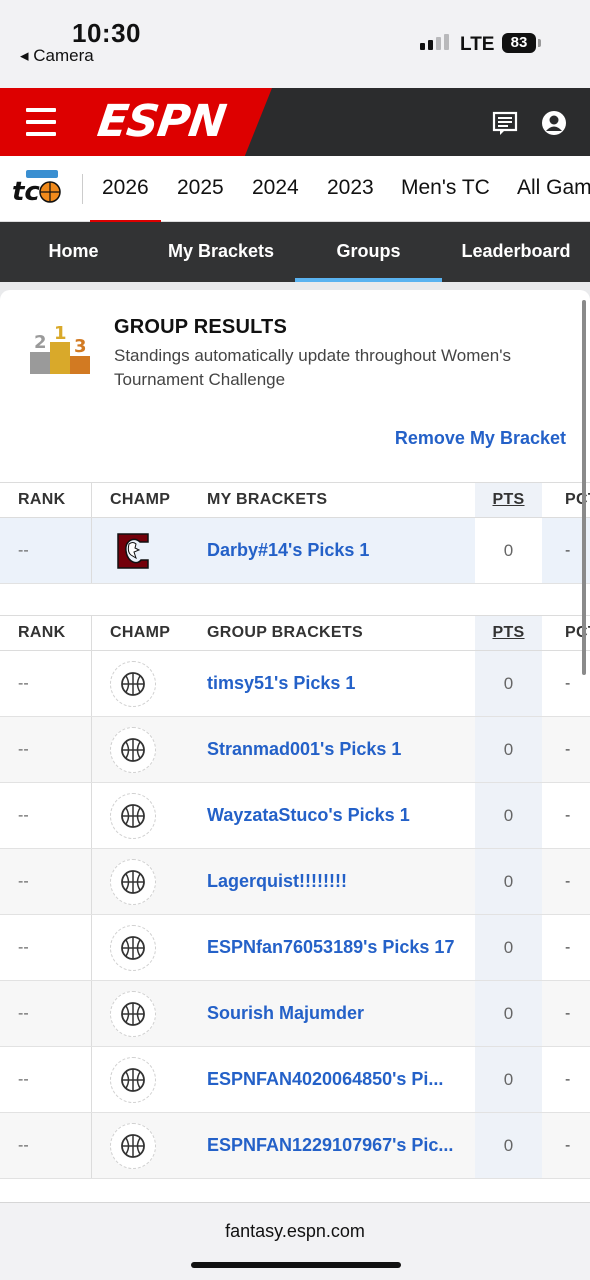 This screenshot has width=590, height=1280. What do you see at coordinates (200, 327) in the screenshot?
I see `group-results-title: GROUP RESULTS` at bounding box center [200, 327].